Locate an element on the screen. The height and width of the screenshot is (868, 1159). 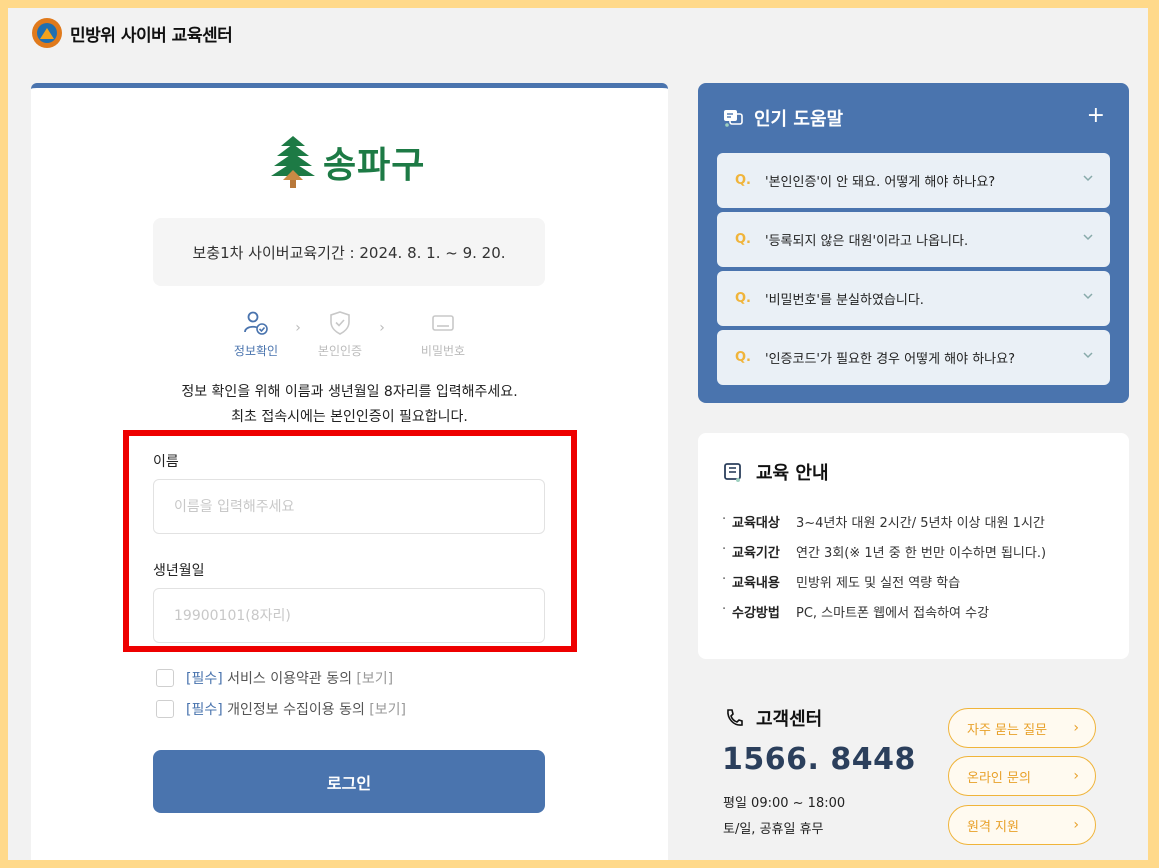
faq-question: '등록되지 않은 대원'이라고 나옵니다. is located at coordinates (867, 241).